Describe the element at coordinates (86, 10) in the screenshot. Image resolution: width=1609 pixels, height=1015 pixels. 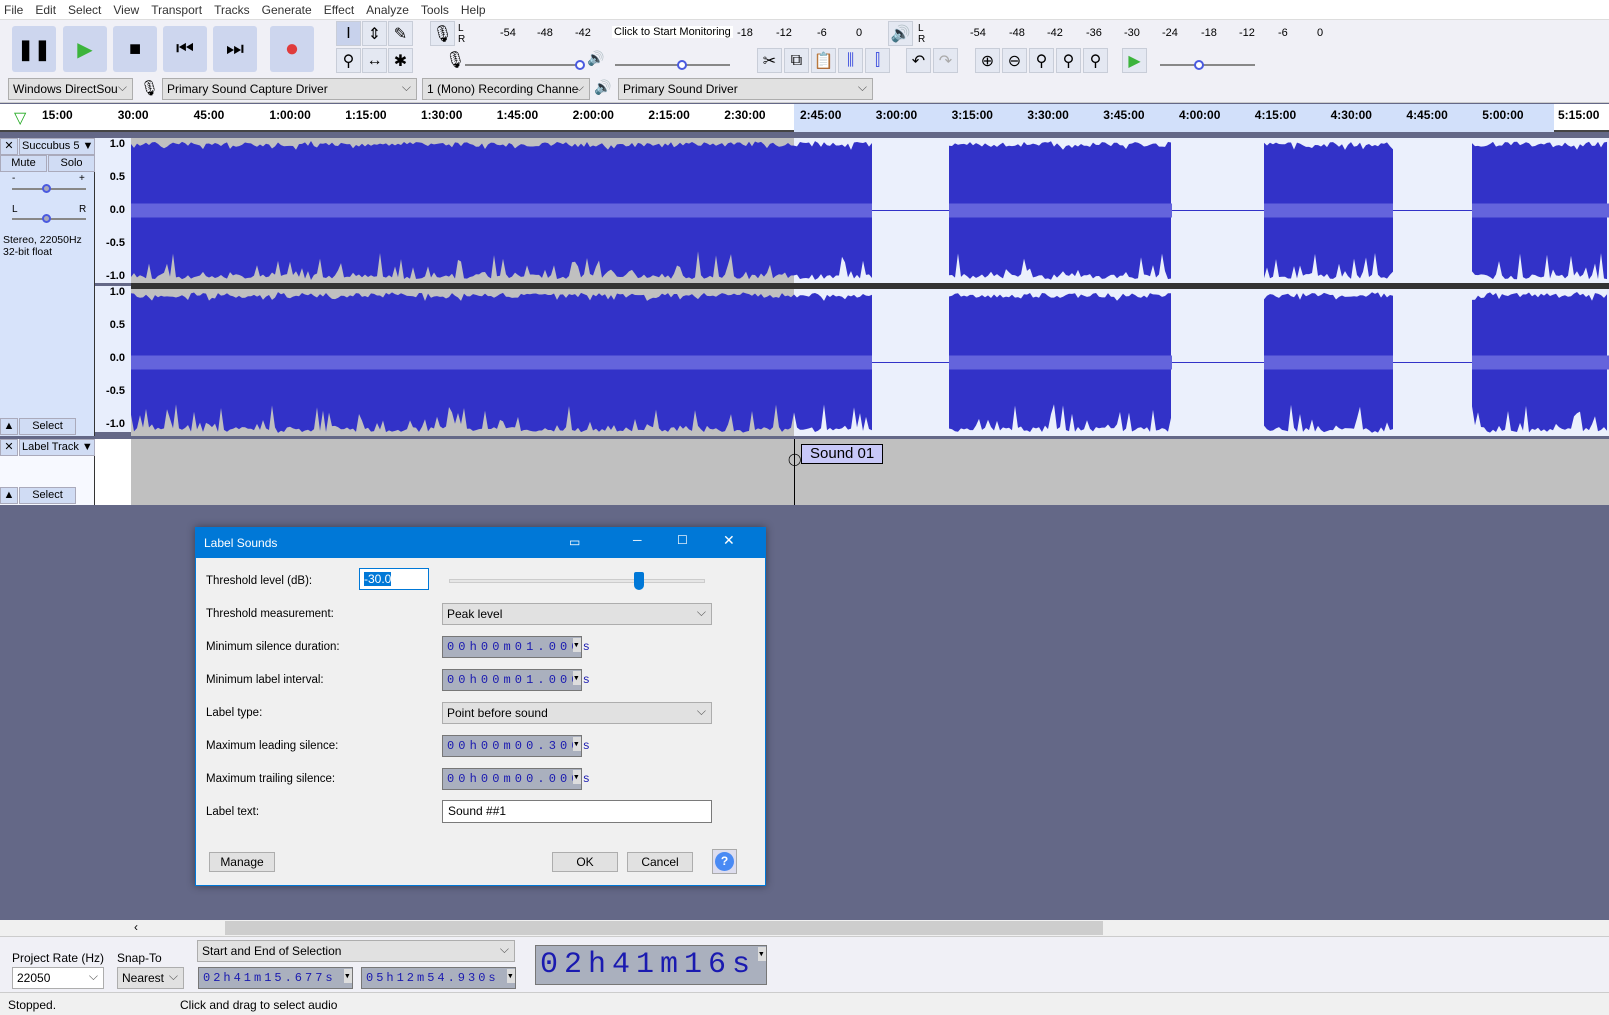
I see `menu-select: Select` at that location.